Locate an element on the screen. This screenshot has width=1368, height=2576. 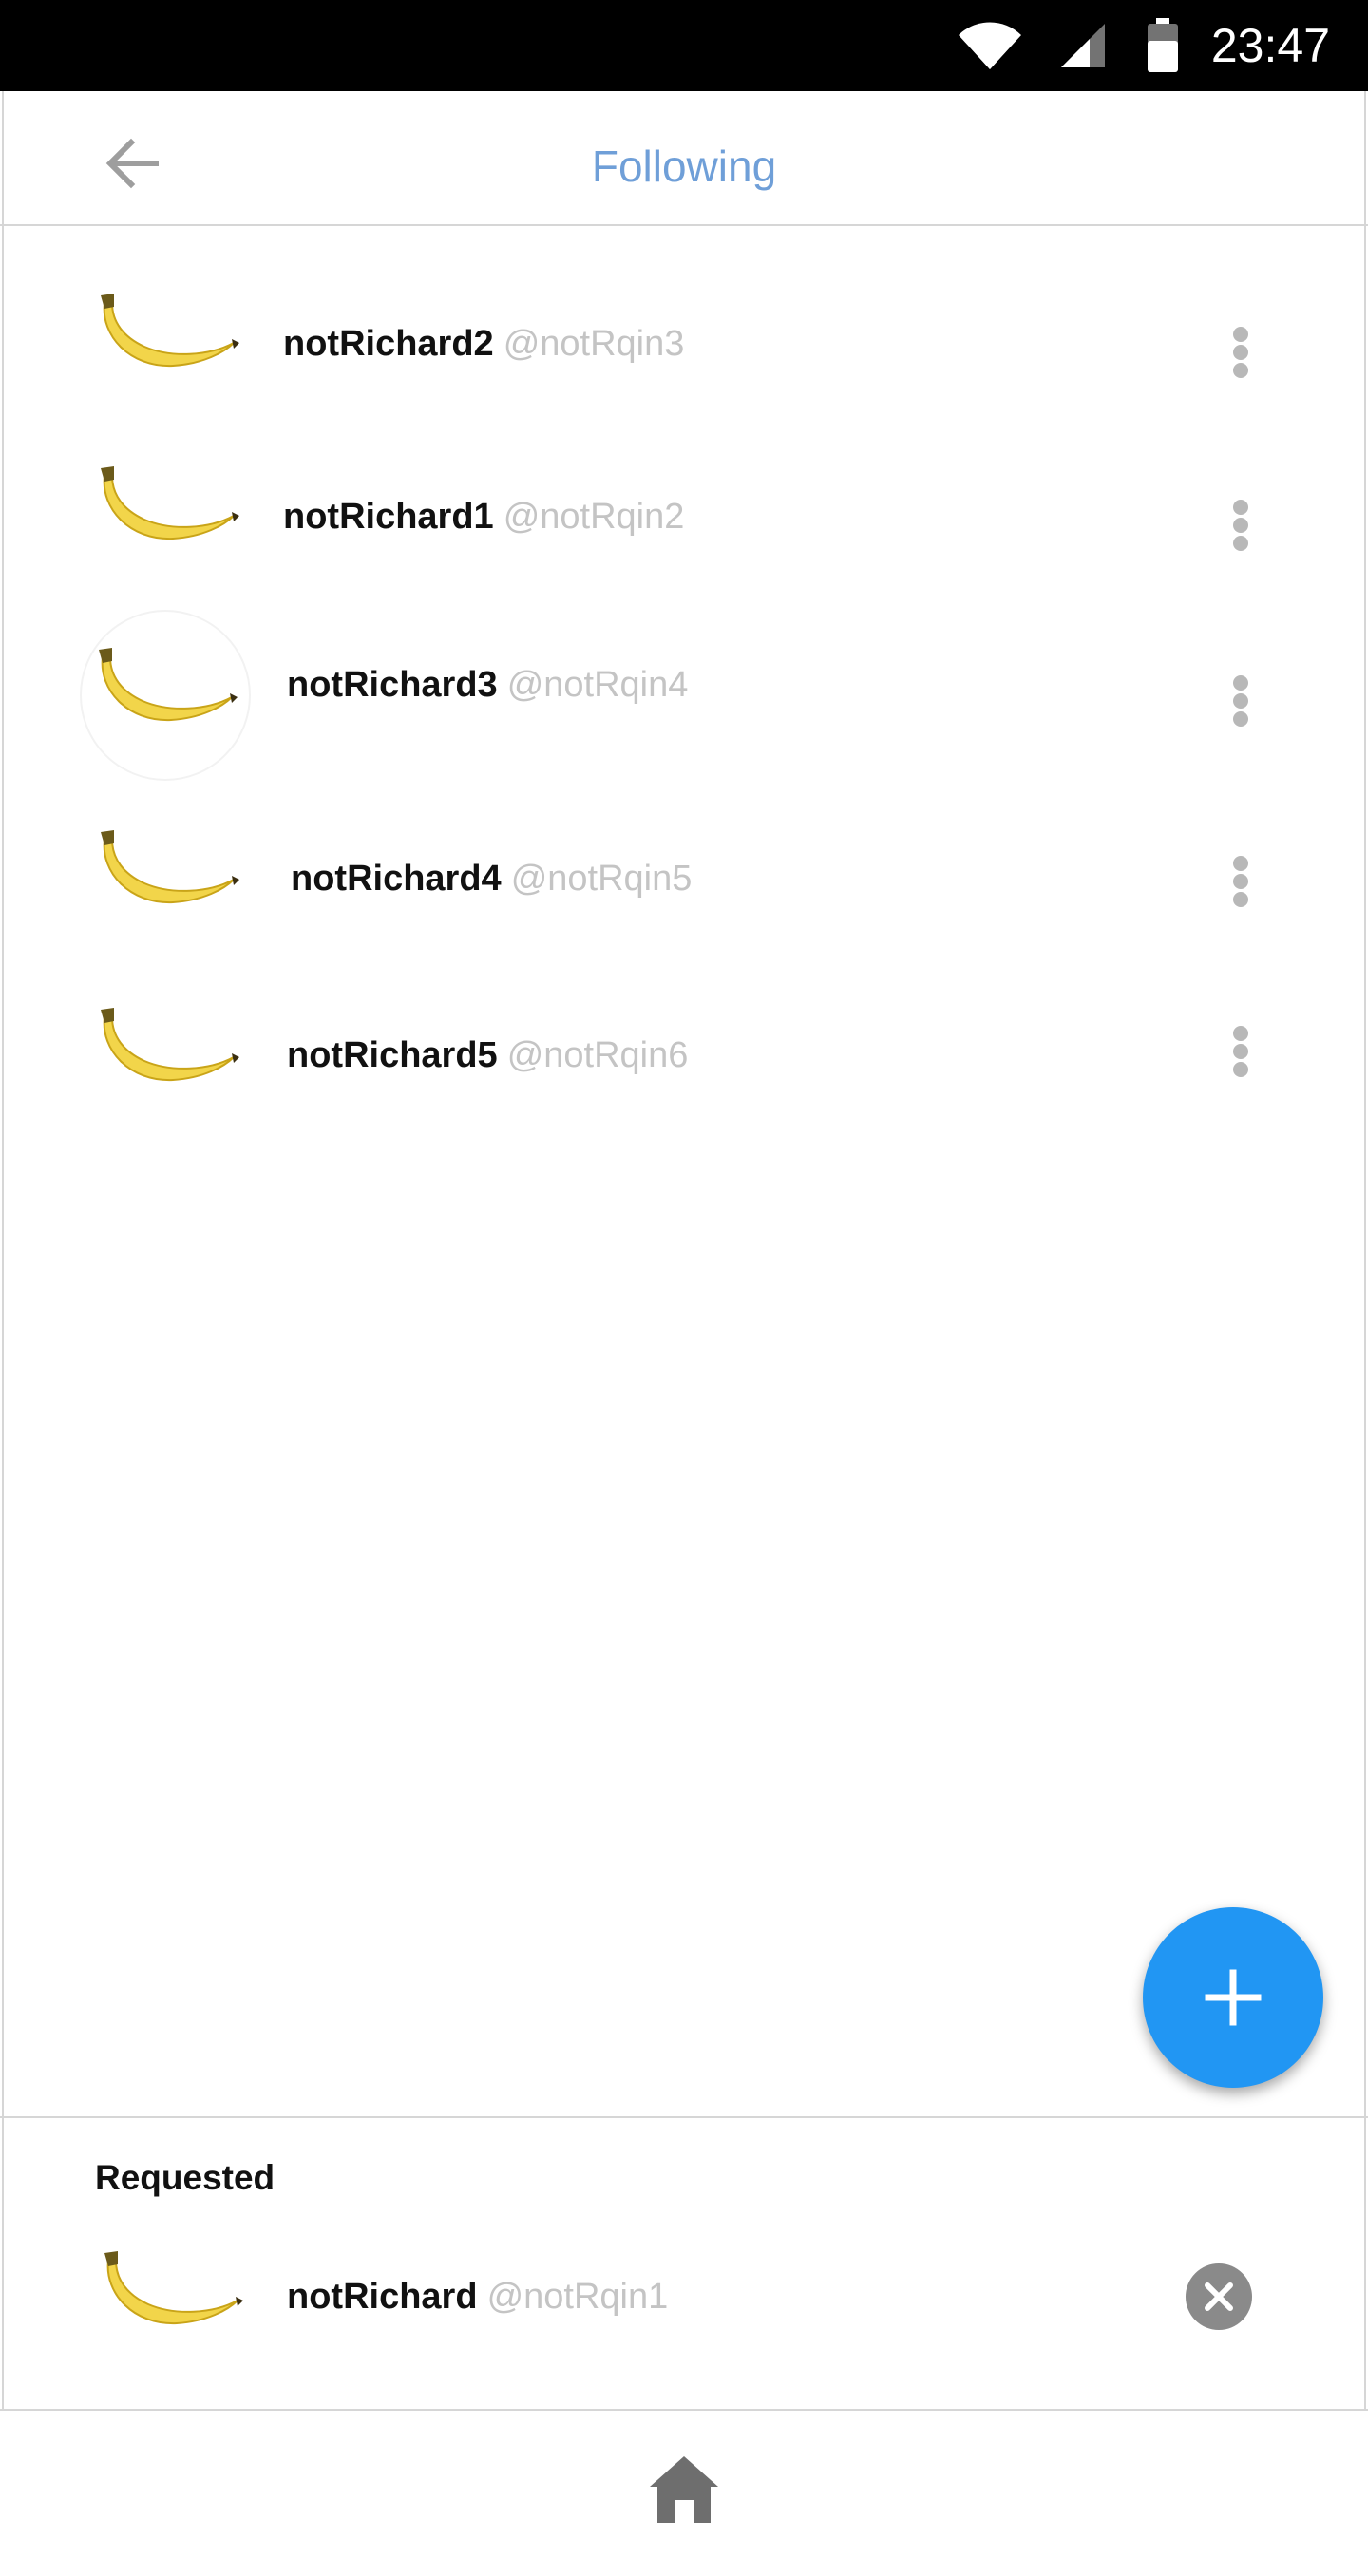
header: Following is located at coordinates (684, 158).